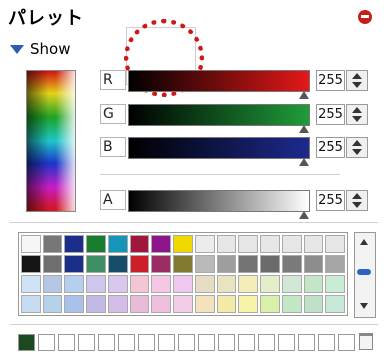 The height and width of the screenshot is (361, 388). I want to click on value-field-g: 255, so click(330, 114).